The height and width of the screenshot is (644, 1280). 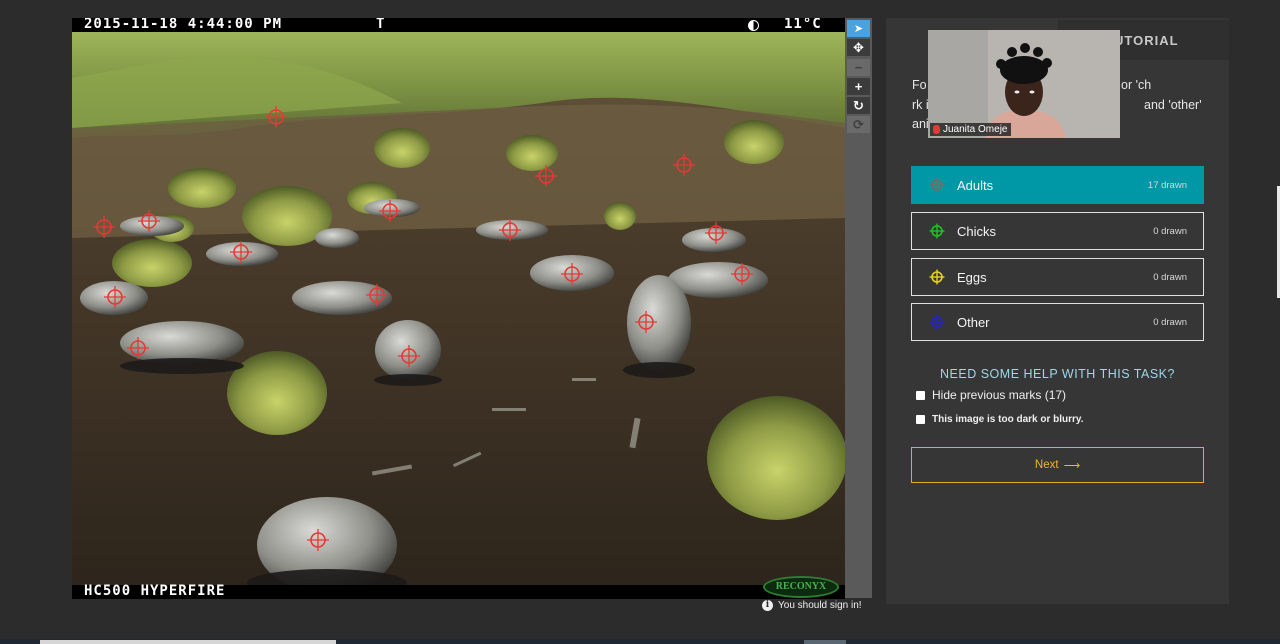 I want to click on task-help-link: NEED SOME HELP WITH THIS TASK?, so click(x=1057, y=374).